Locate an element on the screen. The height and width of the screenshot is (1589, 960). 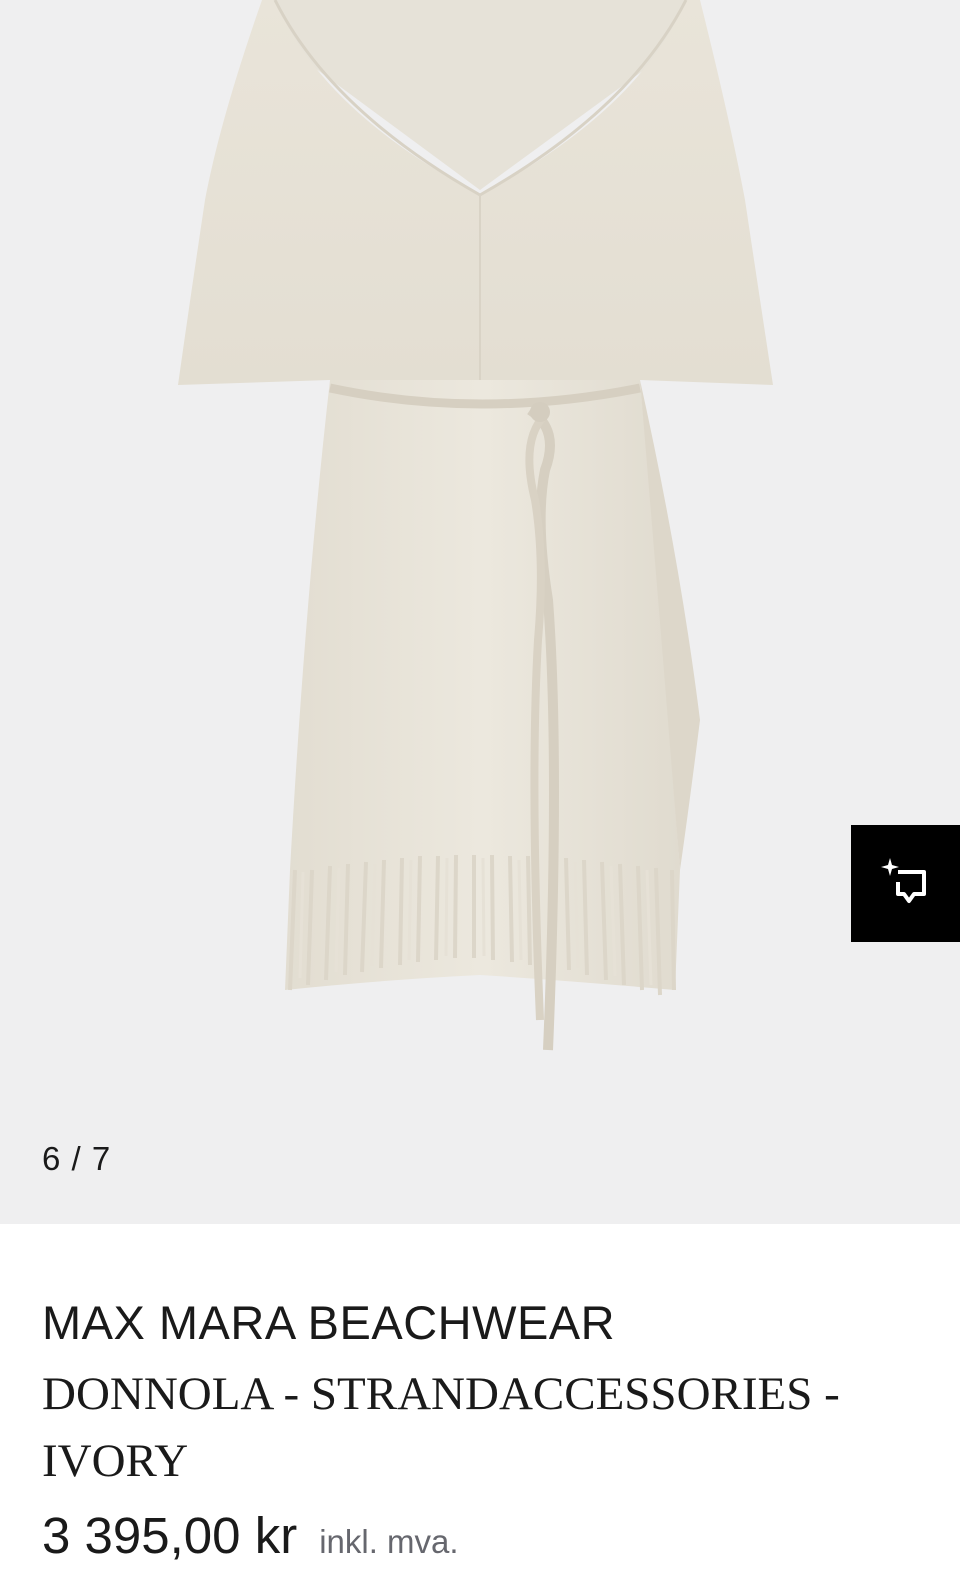
product-name: DONNOLA - STRANDACCESSORIES - IVORY is located at coordinates (441, 1427).